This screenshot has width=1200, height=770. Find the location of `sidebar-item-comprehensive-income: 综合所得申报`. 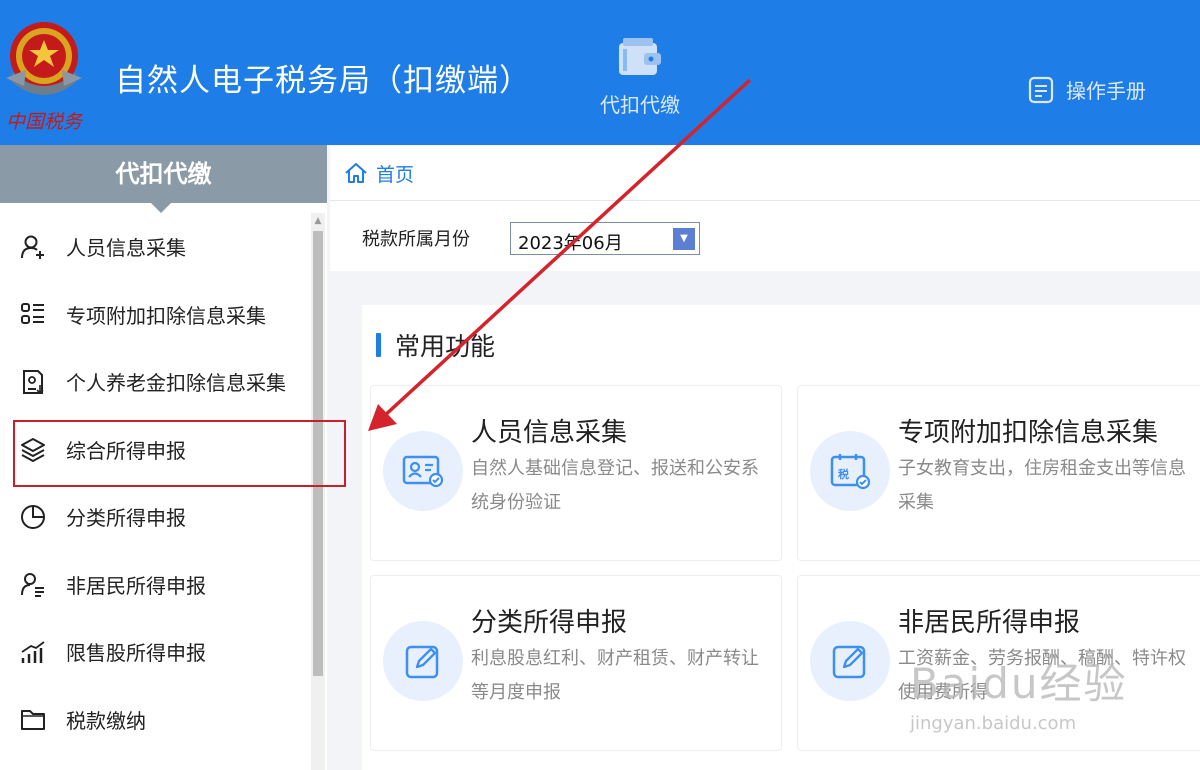

sidebar-item-comprehensive-income: 综合所得申报 is located at coordinates (155, 450).